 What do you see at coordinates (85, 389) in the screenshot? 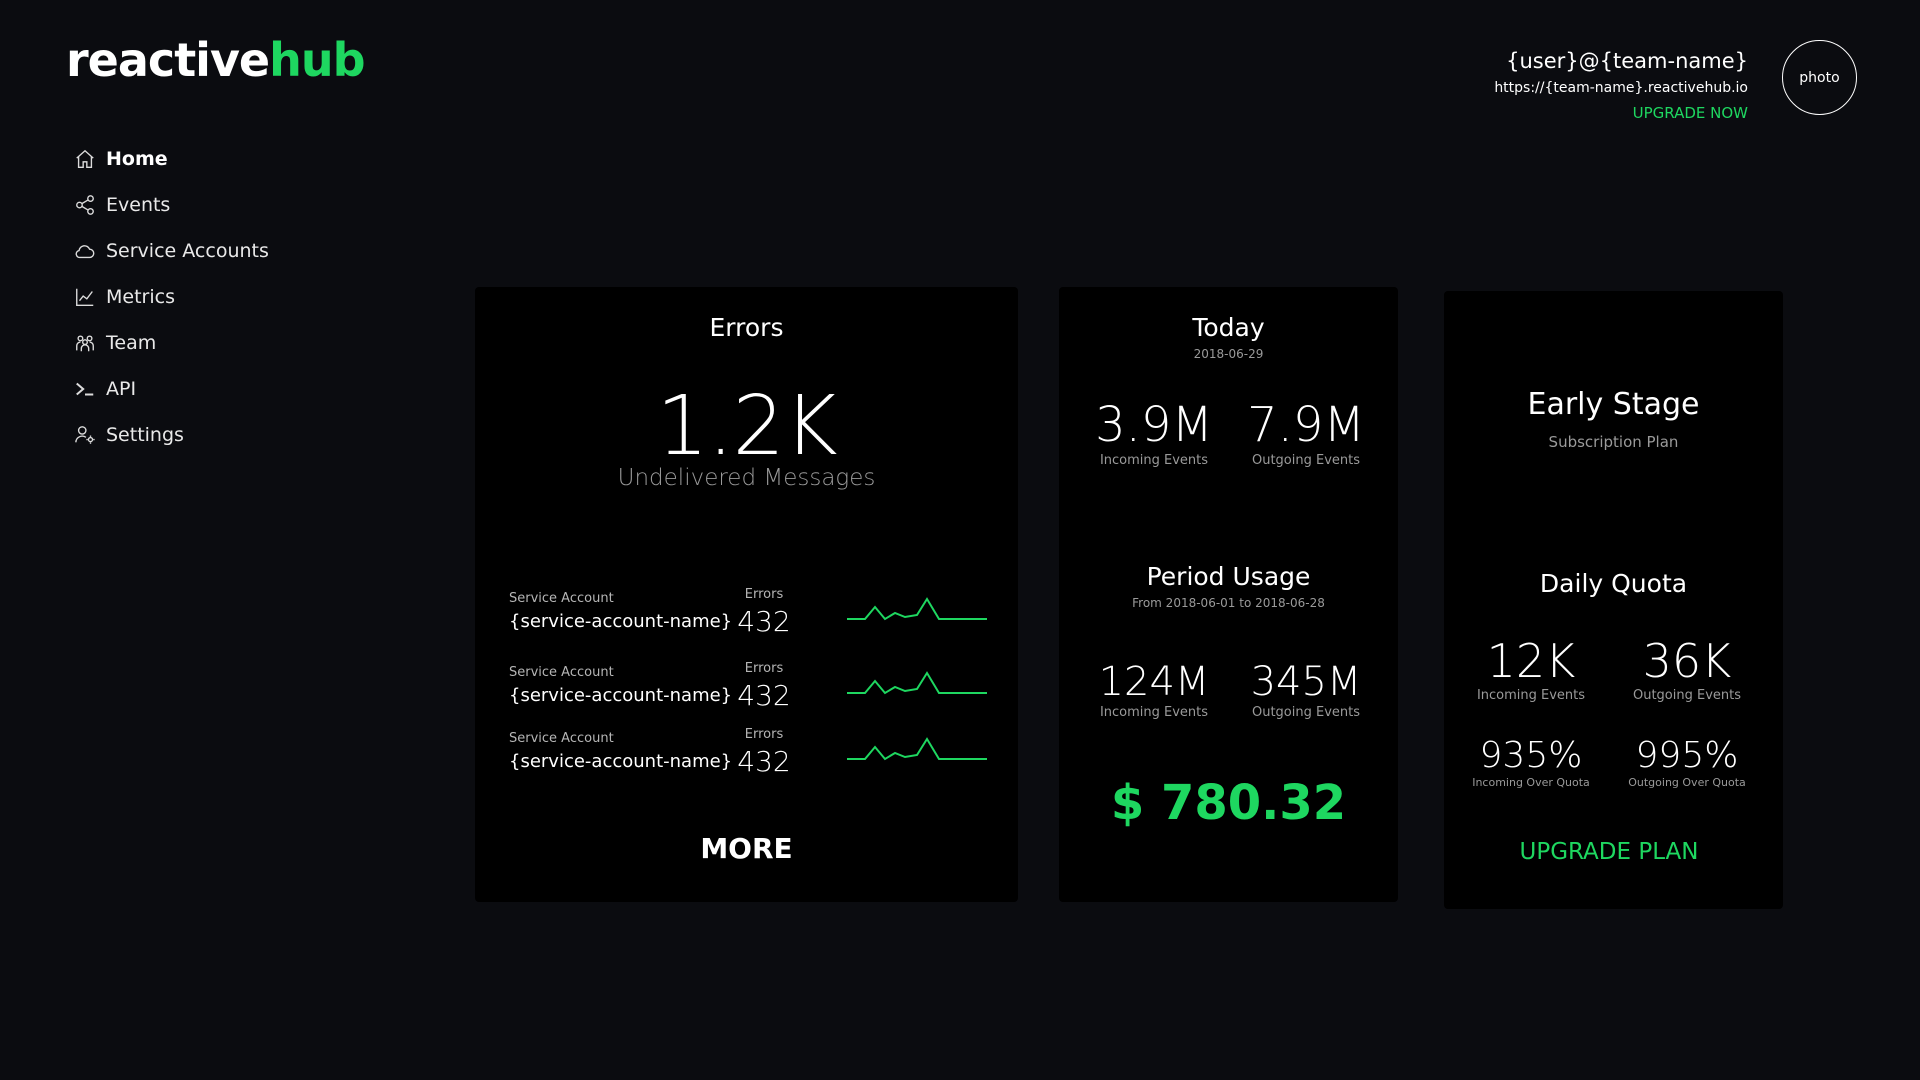
I see `terminal-icon` at bounding box center [85, 389].